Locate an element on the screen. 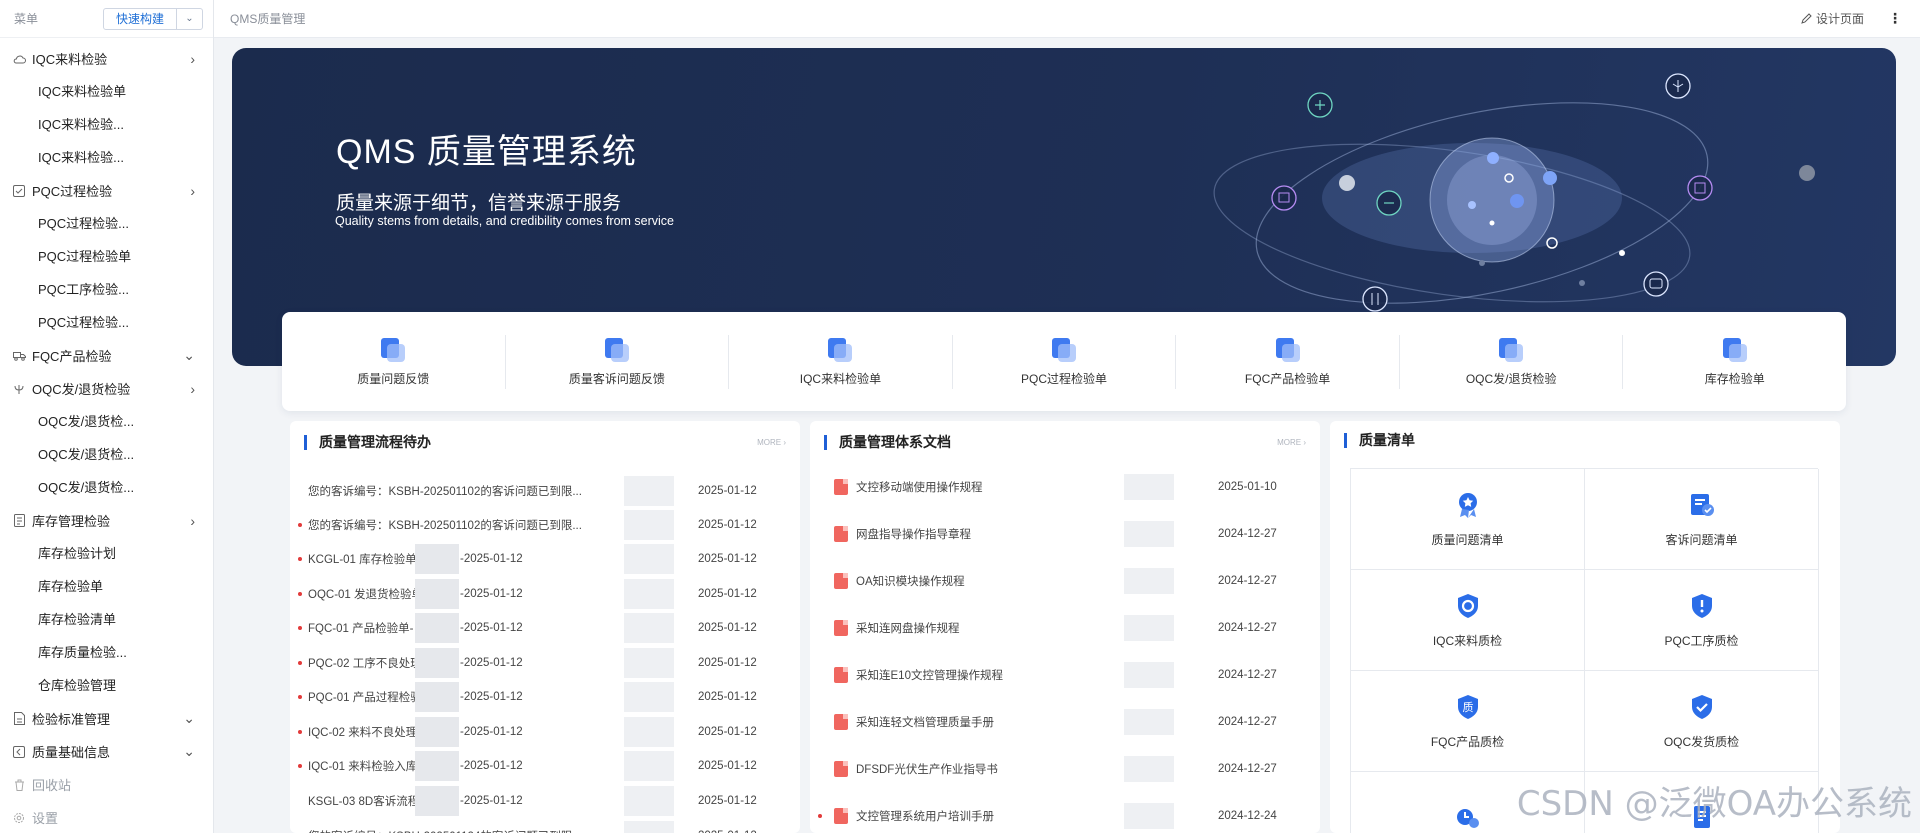 This screenshot has width=1920, height=833. doc-row-title: OA知识模块操作规程 is located at coordinates (910, 581).